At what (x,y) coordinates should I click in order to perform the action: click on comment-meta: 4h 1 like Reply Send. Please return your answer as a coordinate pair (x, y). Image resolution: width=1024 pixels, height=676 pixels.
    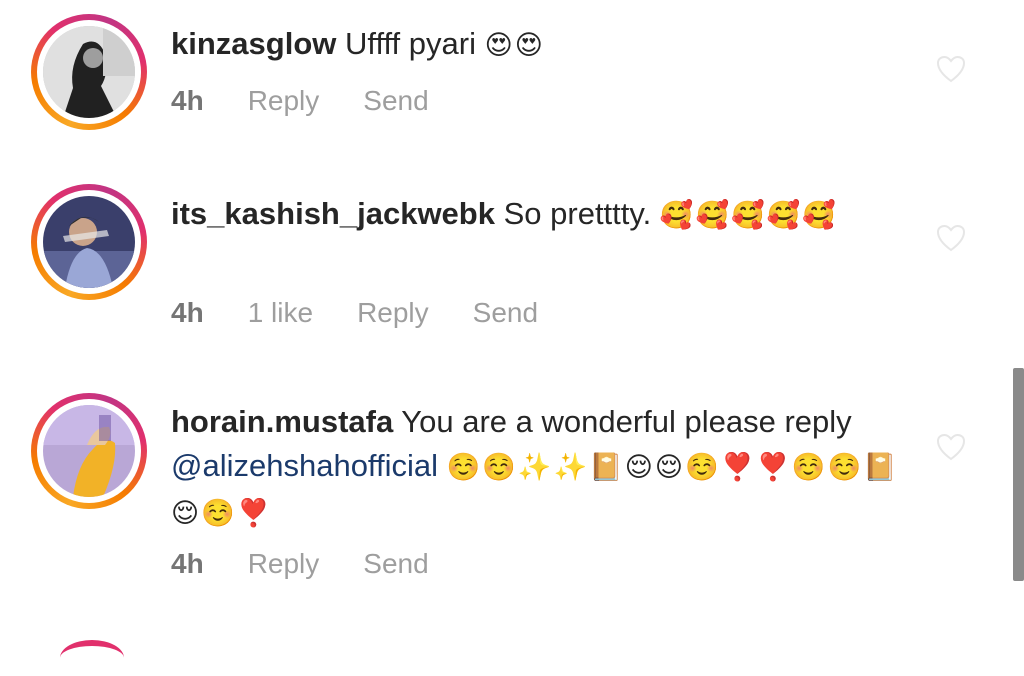
    Looking at the image, I should click on (376, 313).